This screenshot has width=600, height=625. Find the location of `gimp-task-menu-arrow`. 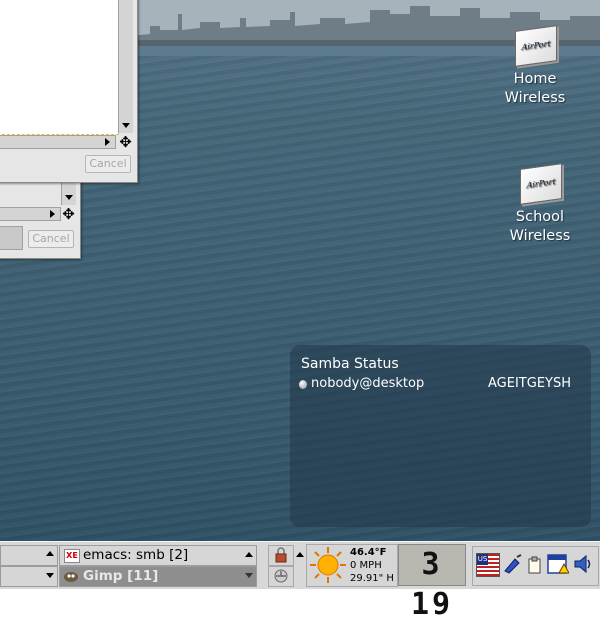

gimp-task-menu-arrow is located at coordinates (249, 575).